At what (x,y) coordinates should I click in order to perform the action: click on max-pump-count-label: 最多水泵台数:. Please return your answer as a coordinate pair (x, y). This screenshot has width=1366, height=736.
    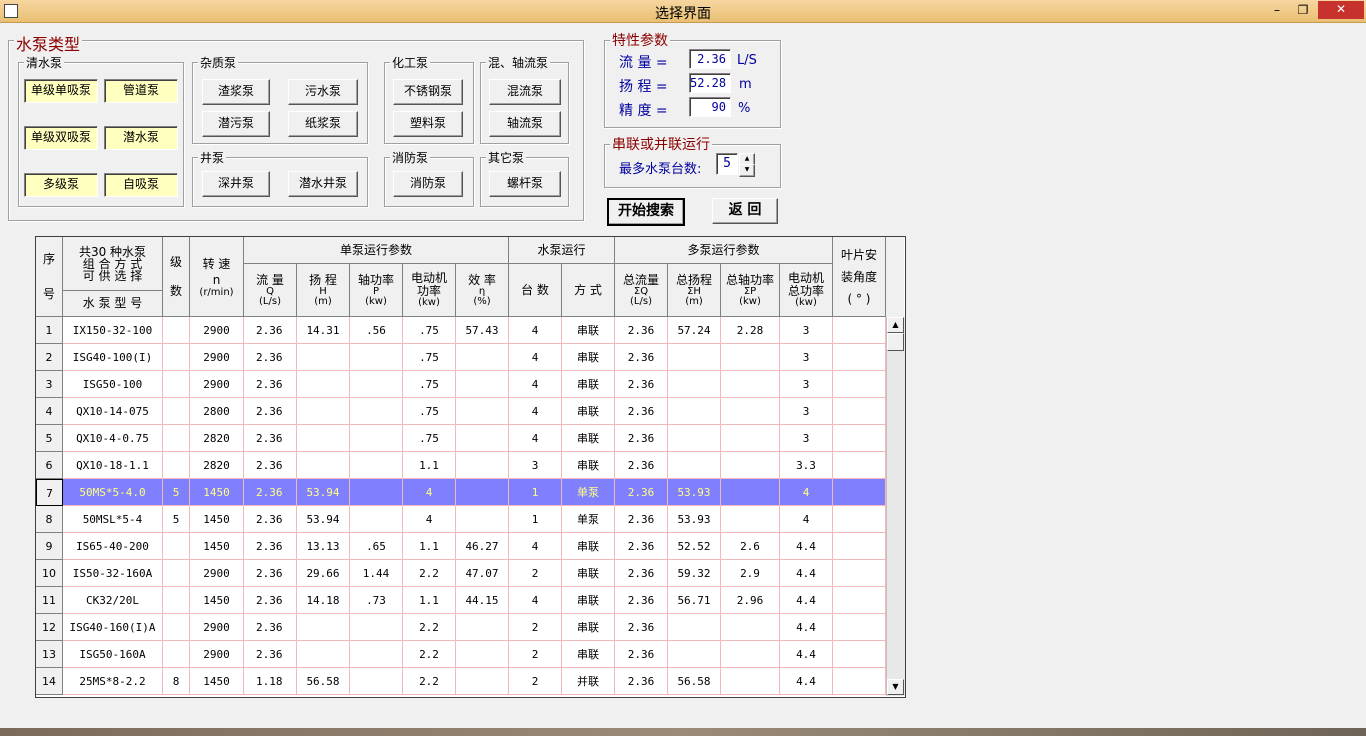
    Looking at the image, I should click on (660, 169).